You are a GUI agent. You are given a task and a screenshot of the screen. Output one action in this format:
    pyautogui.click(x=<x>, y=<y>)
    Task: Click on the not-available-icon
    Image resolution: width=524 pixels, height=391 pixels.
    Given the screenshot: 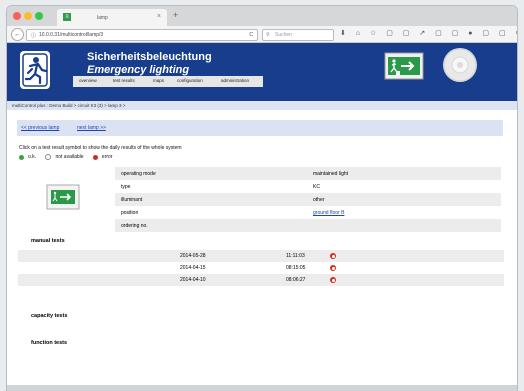 What is the action you would take?
    pyautogui.click(x=48, y=157)
    